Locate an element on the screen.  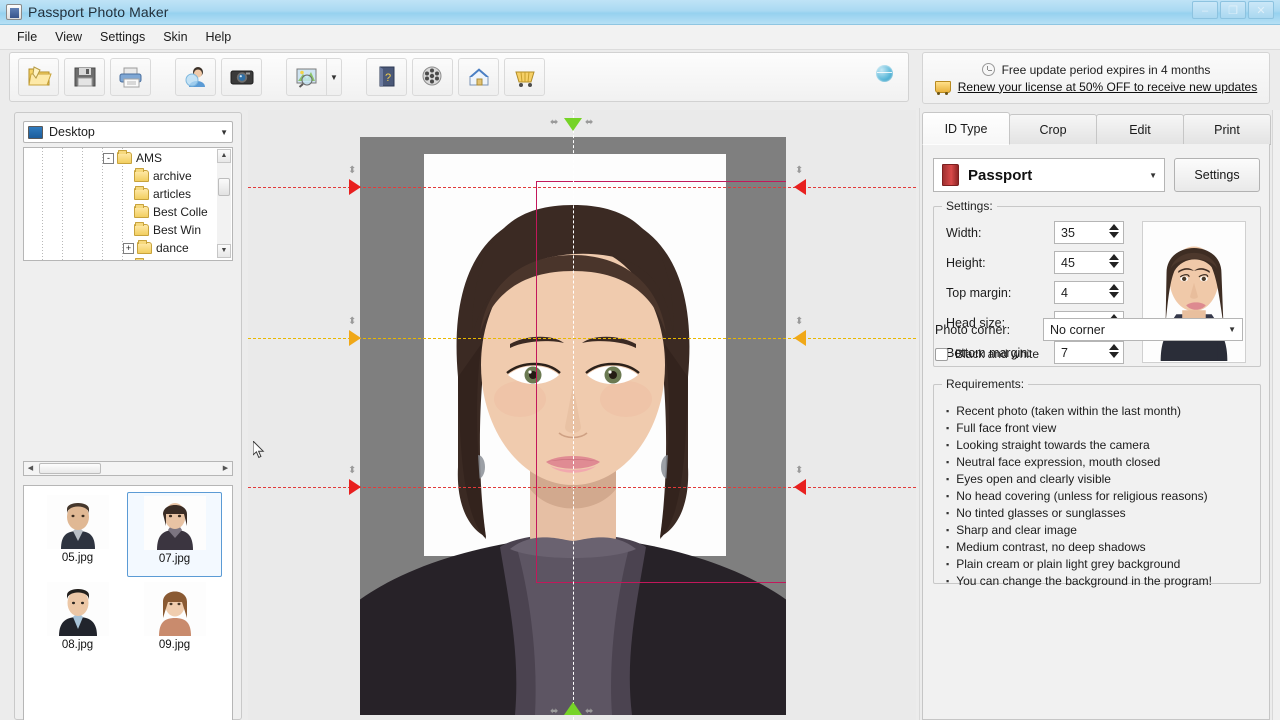
film-reel-icon is located at coordinates (431, 76).